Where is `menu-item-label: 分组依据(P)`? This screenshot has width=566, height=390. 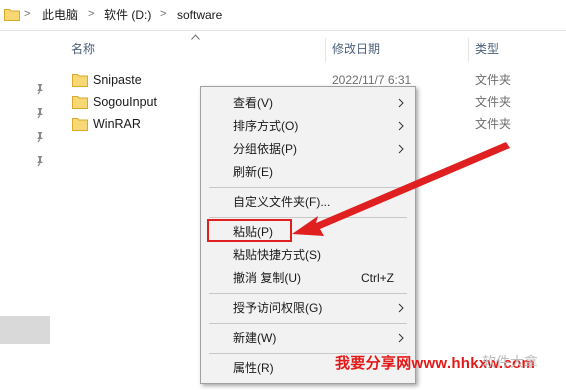
menu-item-label: 分组依据(P) is located at coordinates (265, 149).